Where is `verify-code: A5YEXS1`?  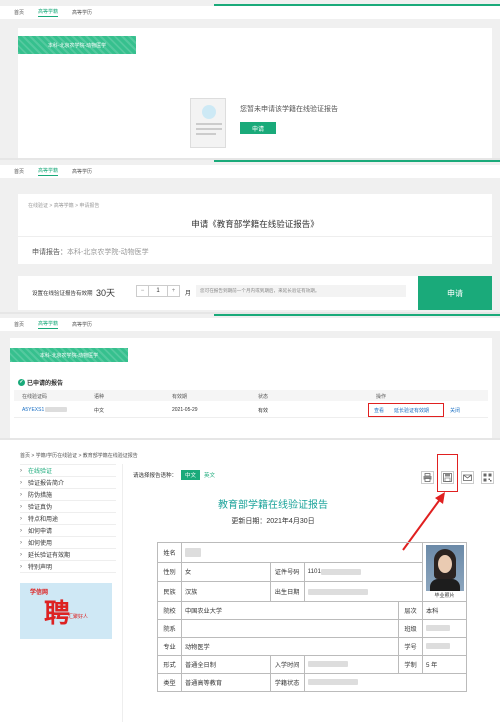 verify-code: A5YEXS1 is located at coordinates (45, 410).